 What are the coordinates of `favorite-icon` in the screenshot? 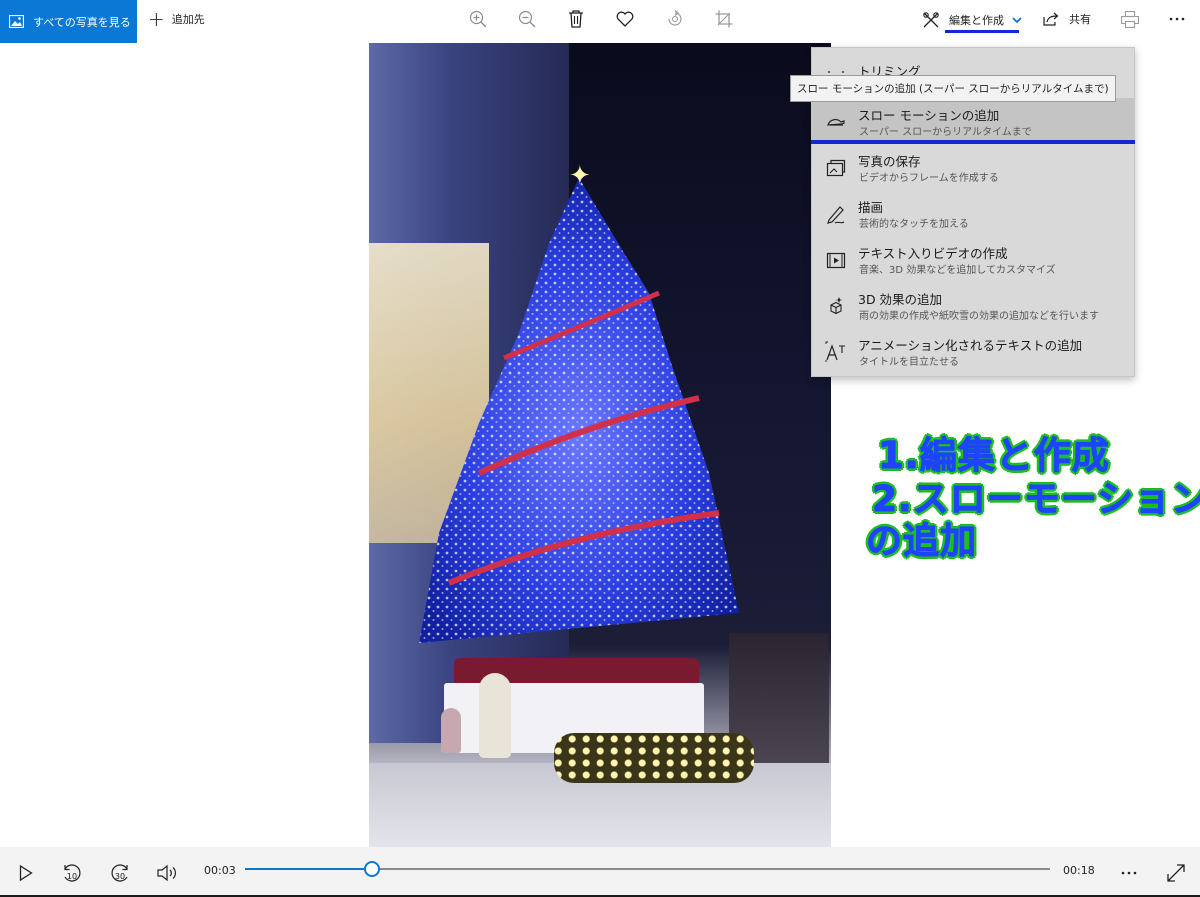 It's located at (625, 19).